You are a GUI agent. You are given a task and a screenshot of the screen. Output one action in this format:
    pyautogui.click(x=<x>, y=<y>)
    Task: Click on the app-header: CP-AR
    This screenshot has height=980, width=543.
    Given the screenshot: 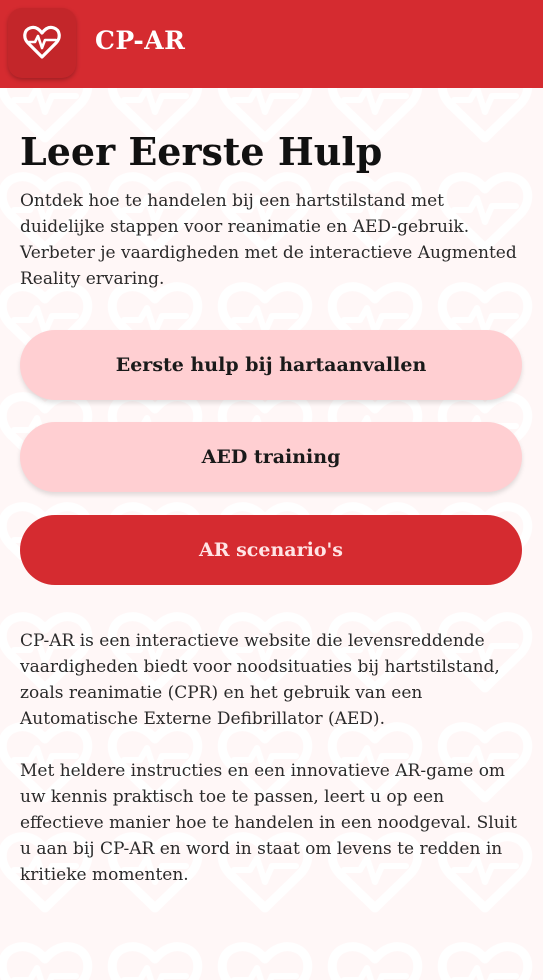 What is the action you would take?
    pyautogui.click(x=271, y=44)
    